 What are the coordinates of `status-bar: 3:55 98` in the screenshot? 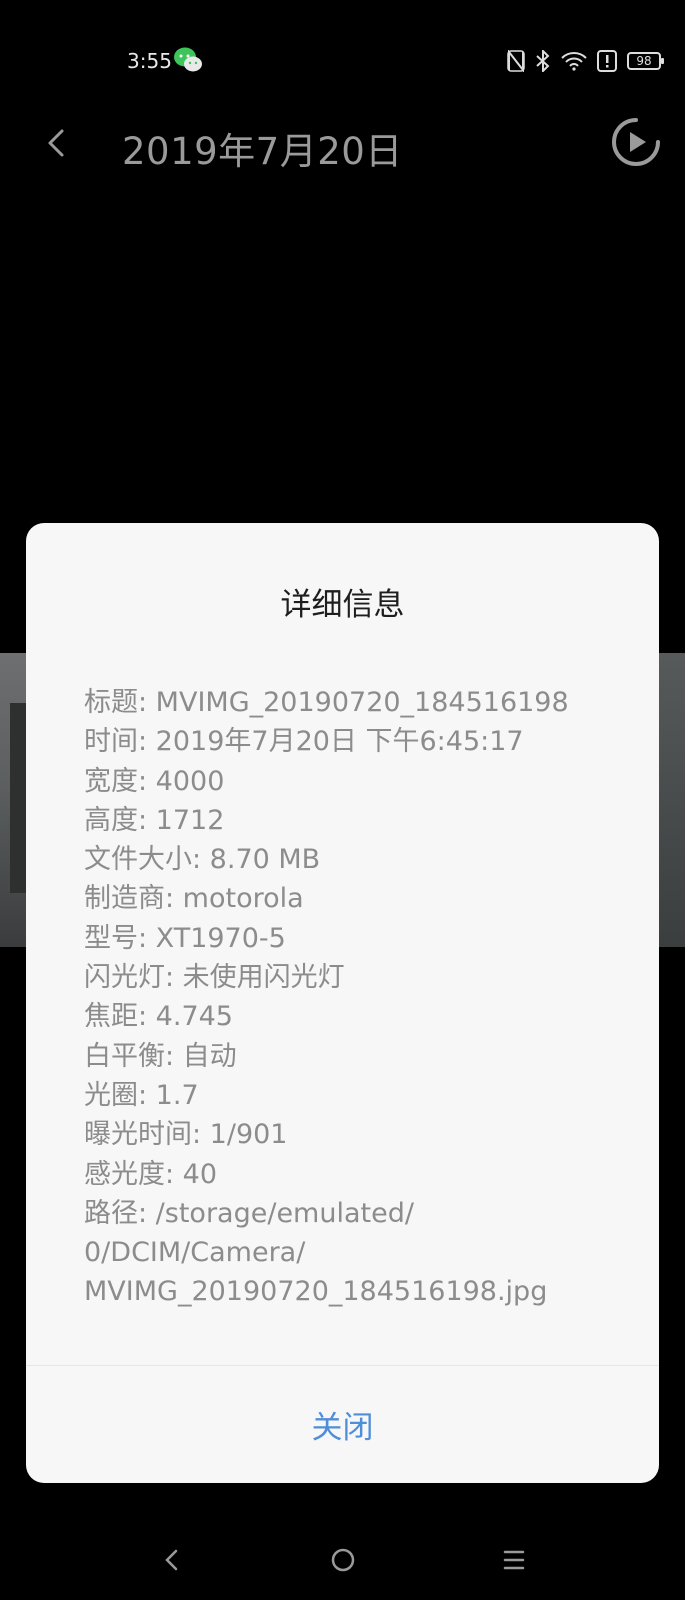 It's located at (342, 60).